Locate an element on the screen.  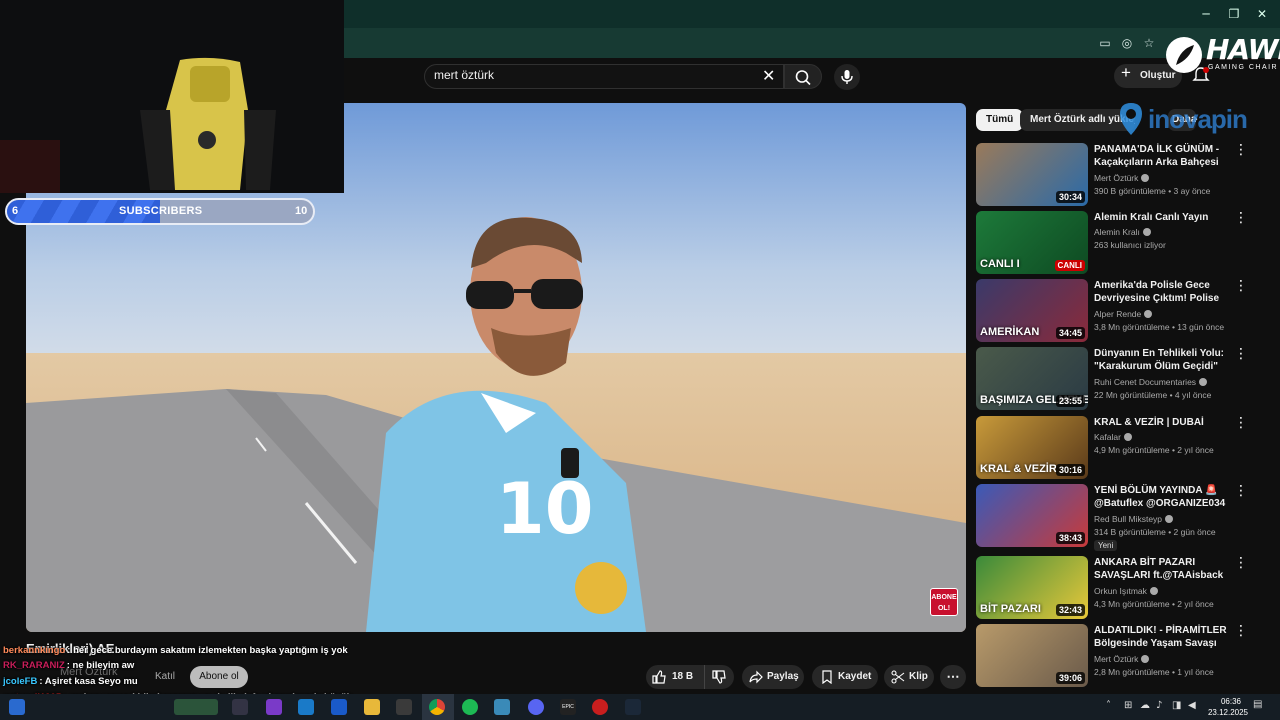
more-actions-button: ⋯ is located at coordinates (953, 677).